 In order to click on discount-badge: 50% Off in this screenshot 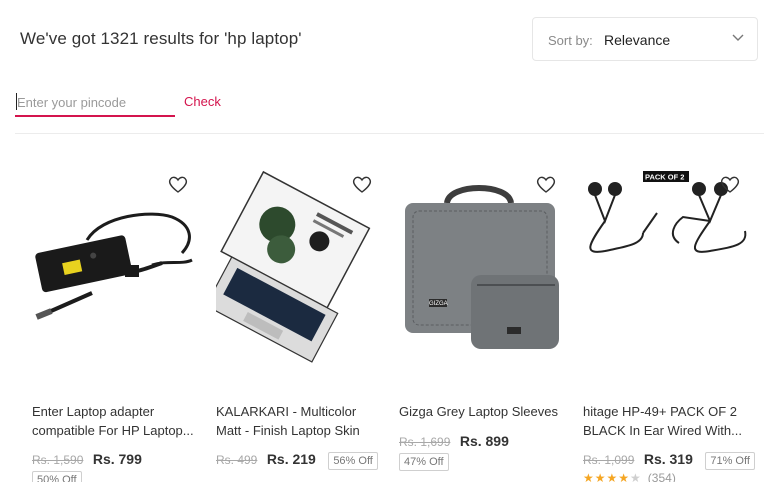, I will do `click(57, 476)`.